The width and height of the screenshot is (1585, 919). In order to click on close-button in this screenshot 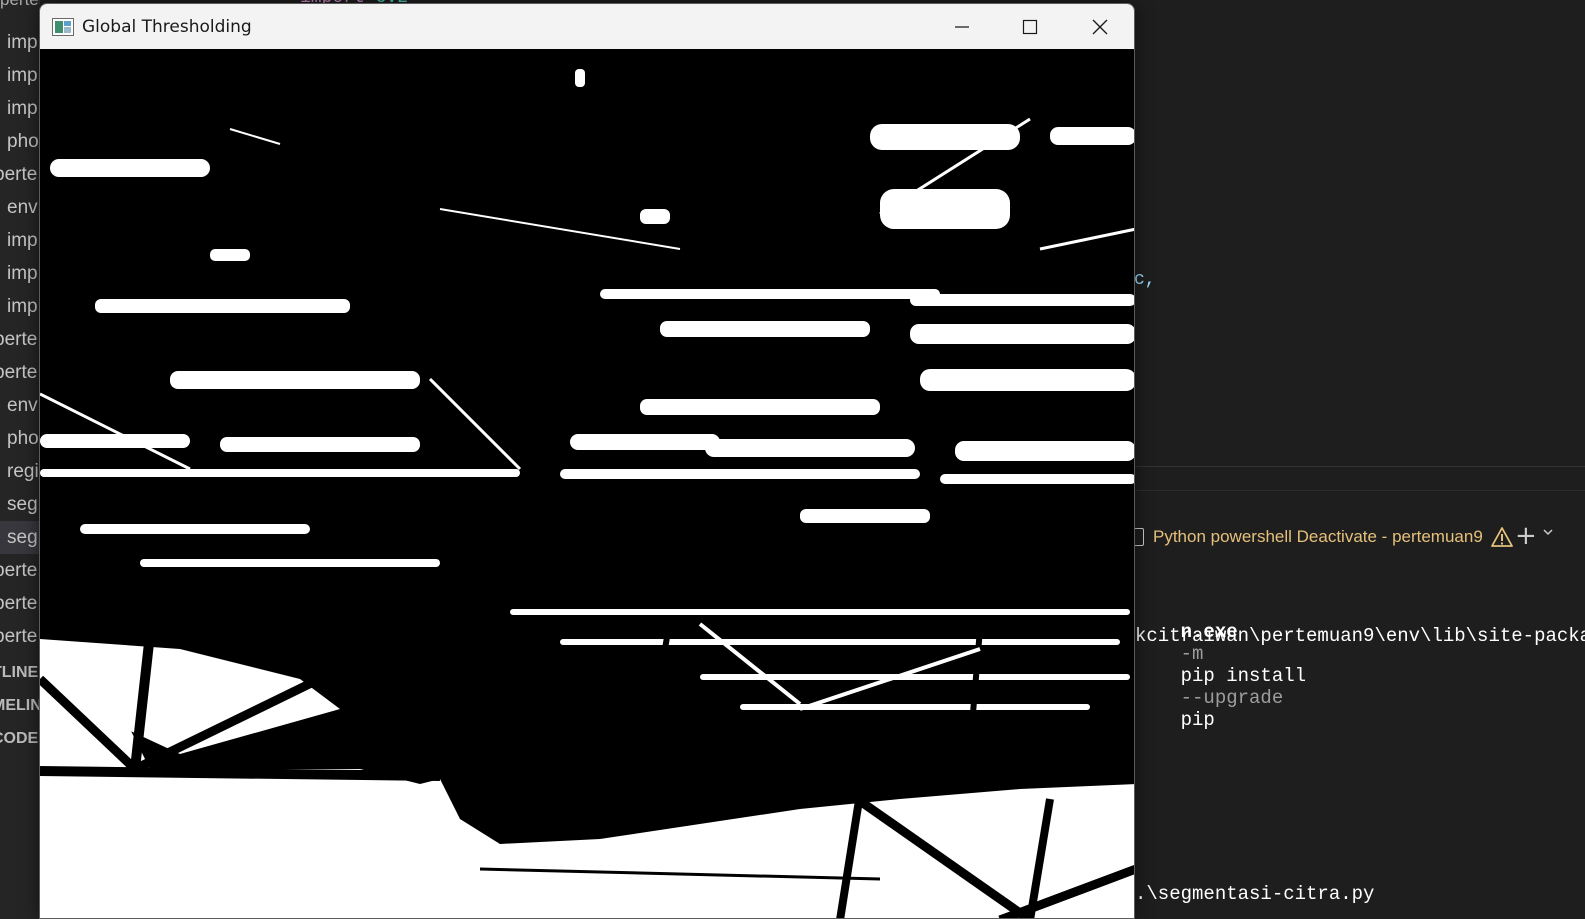, I will do `click(1100, 26)`.